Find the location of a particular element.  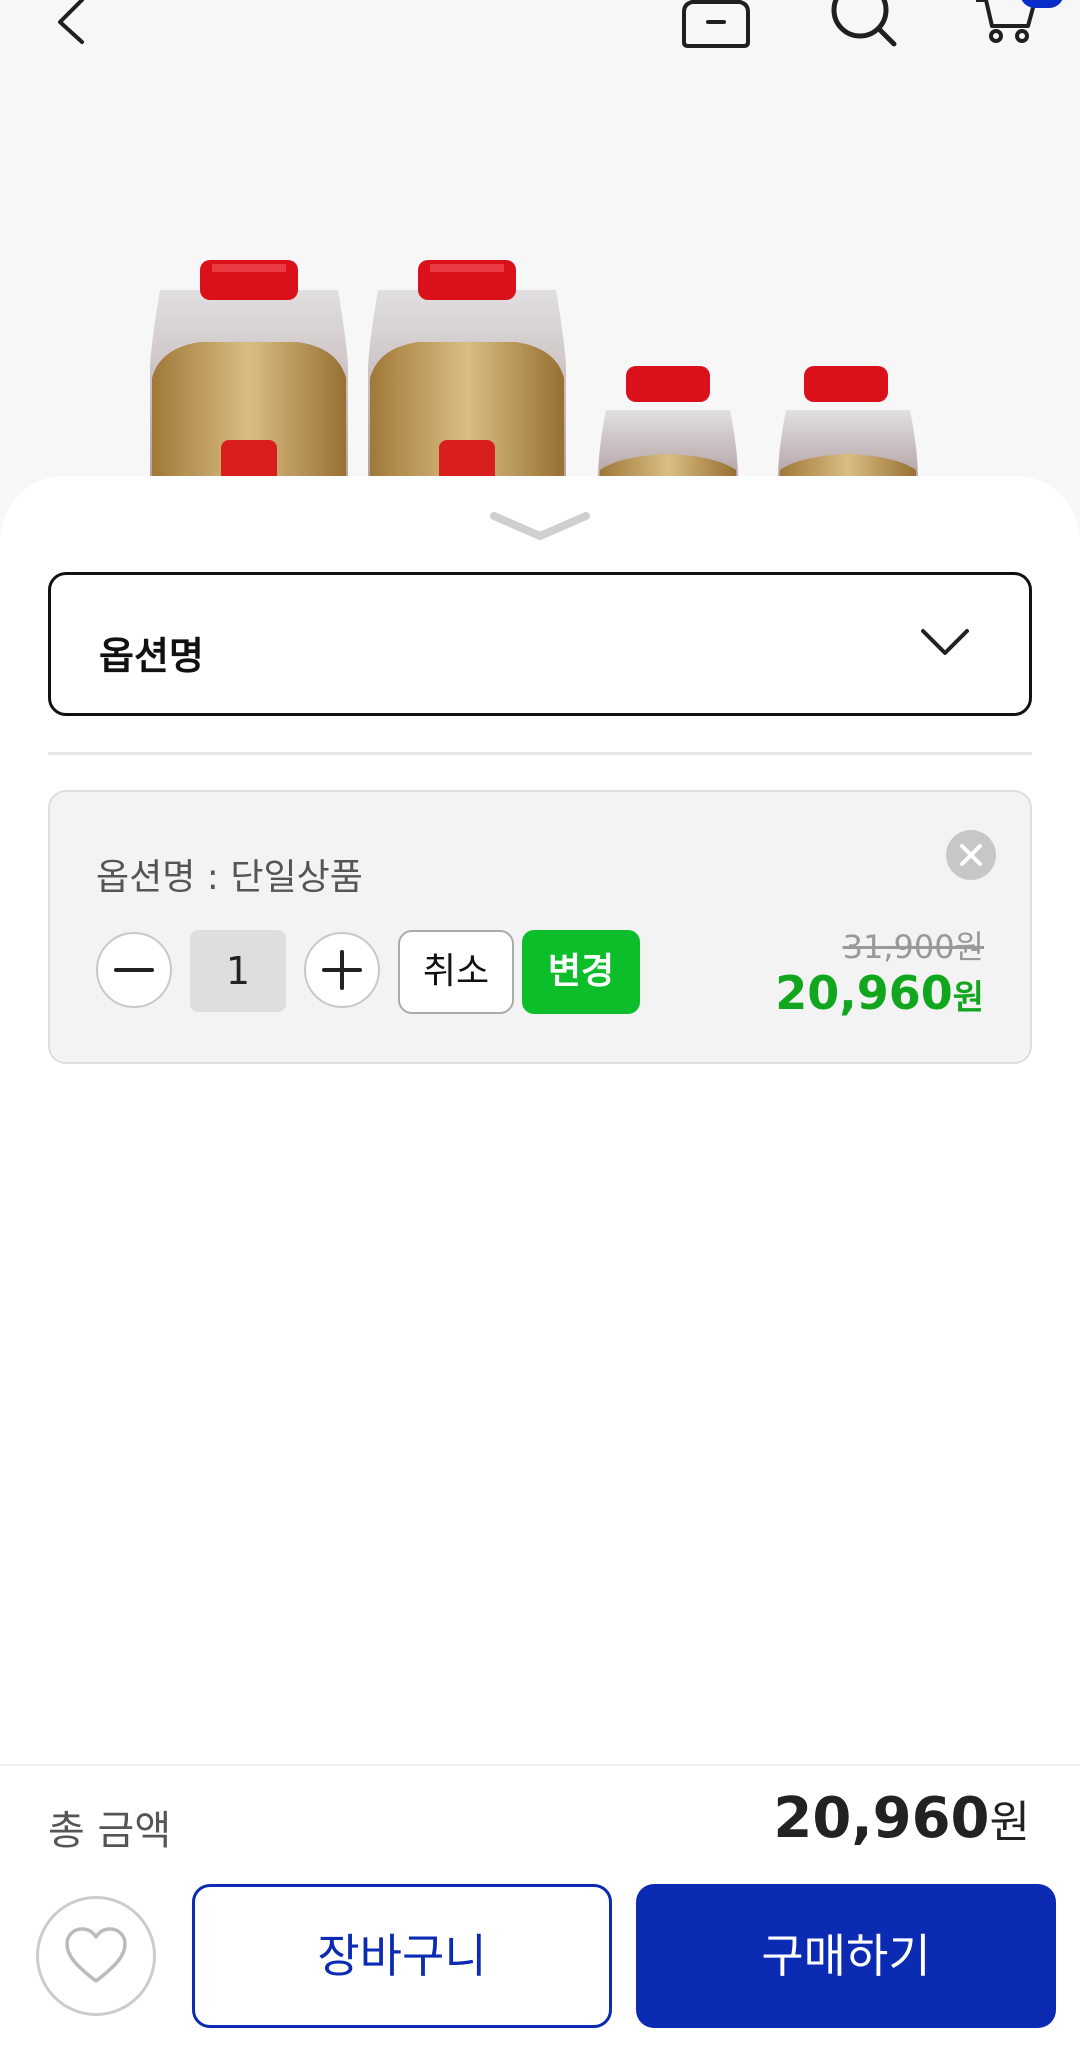

sale-price: 20,960원 is located at coordinates (879, 993).